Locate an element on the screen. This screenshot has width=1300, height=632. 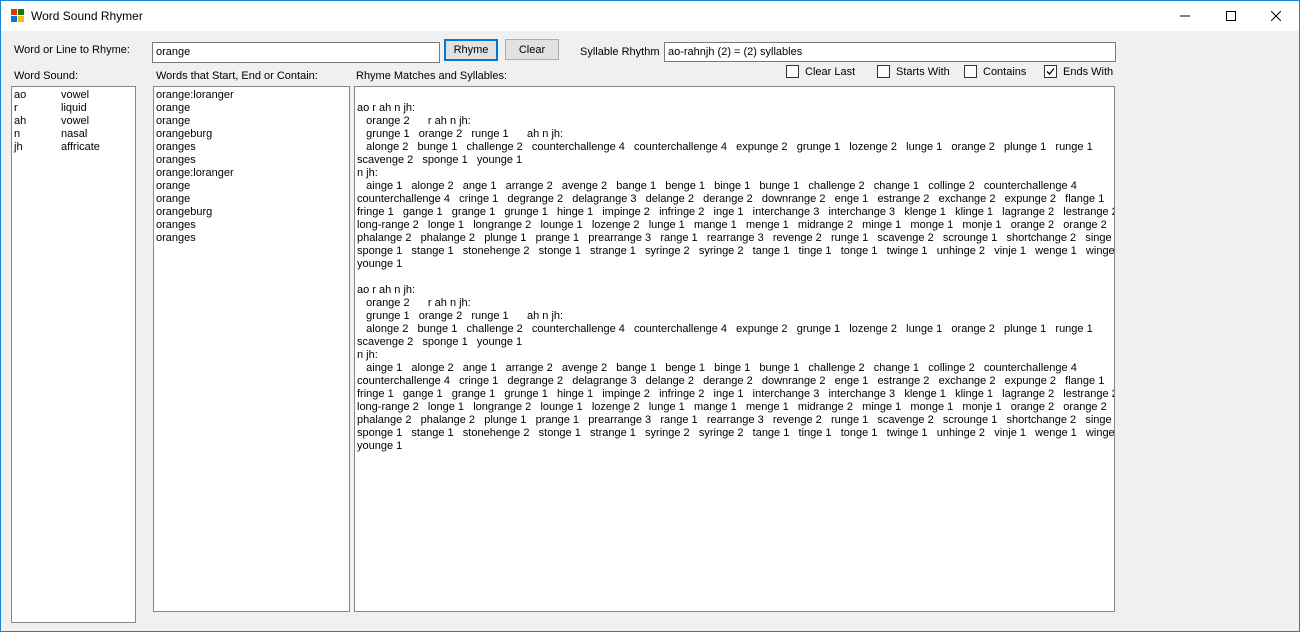
list-item: n nasal is located at coordinates (73, 134).